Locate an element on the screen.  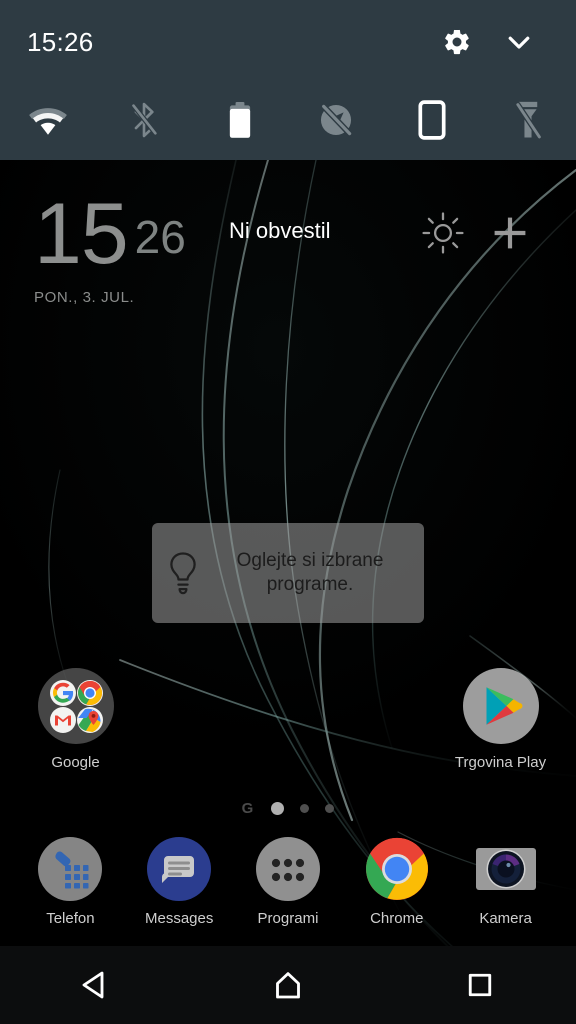
bluetooth-off-icon is located at coordinates (144, 122).